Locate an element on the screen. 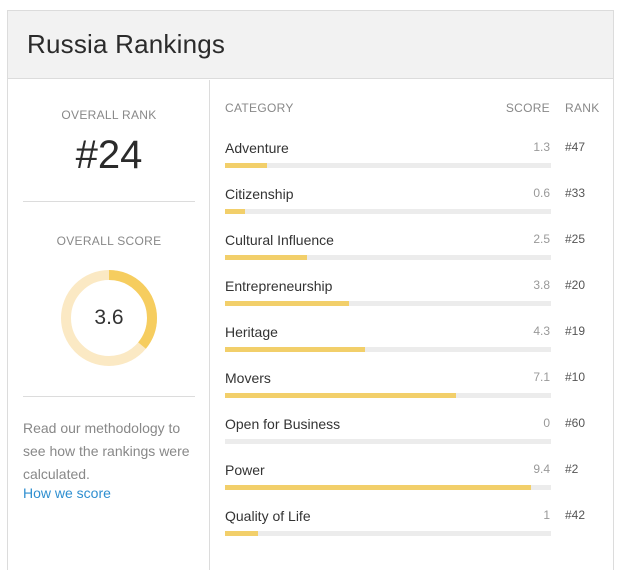  category-row-quality-of-life: Quality of Life 1 #42 is located at coordinates (412, 531).